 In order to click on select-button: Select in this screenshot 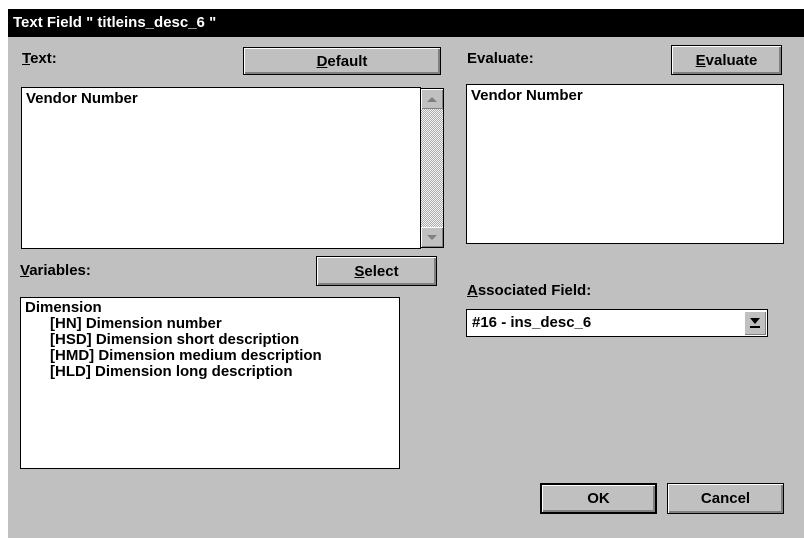, I will do `click(376, 271)`.